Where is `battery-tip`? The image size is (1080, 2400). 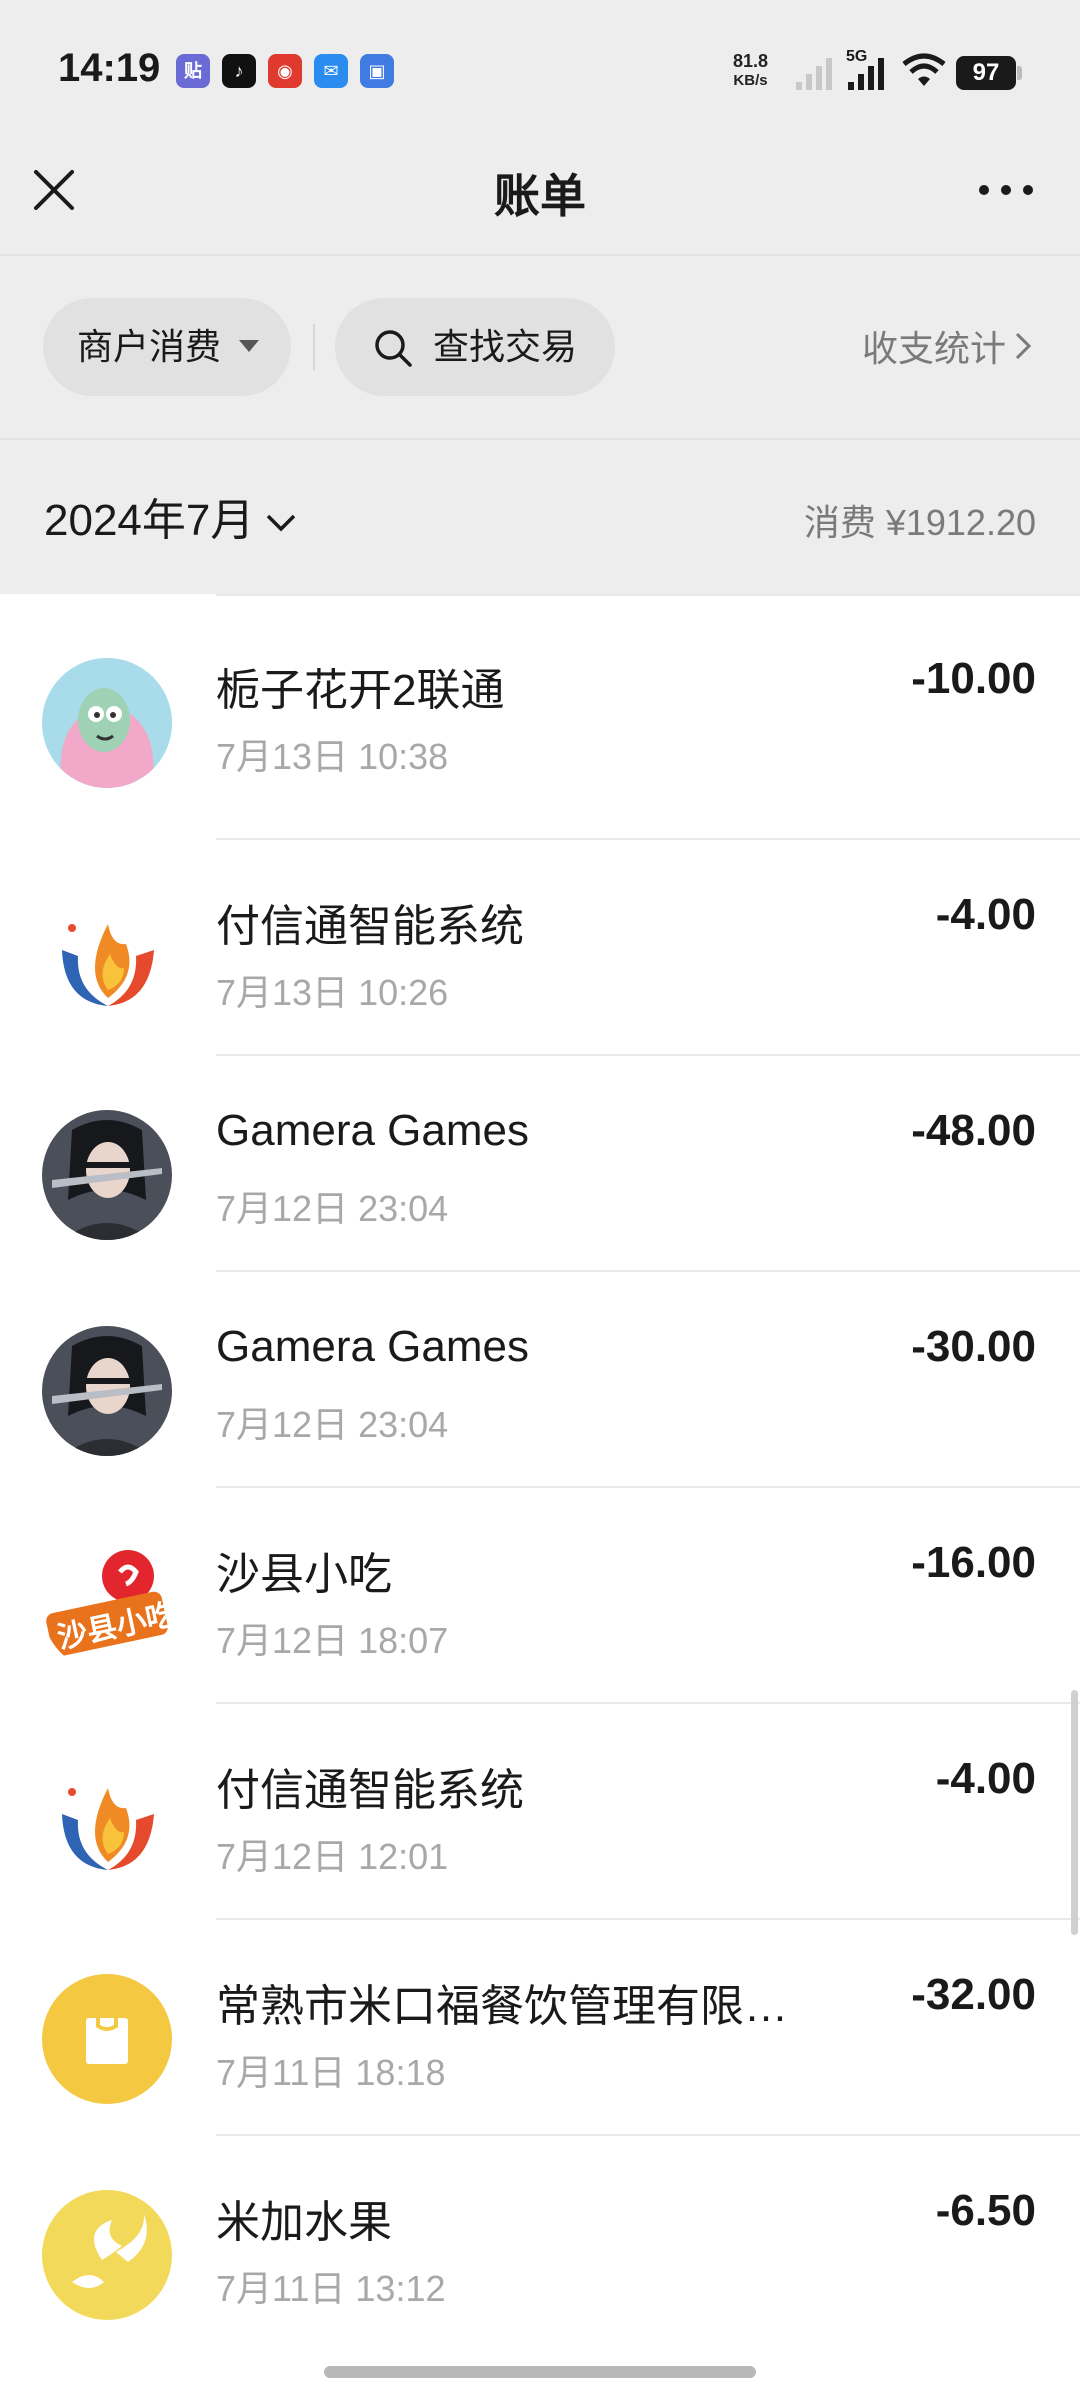 battery-tip is located at coordinates (1019, 73).